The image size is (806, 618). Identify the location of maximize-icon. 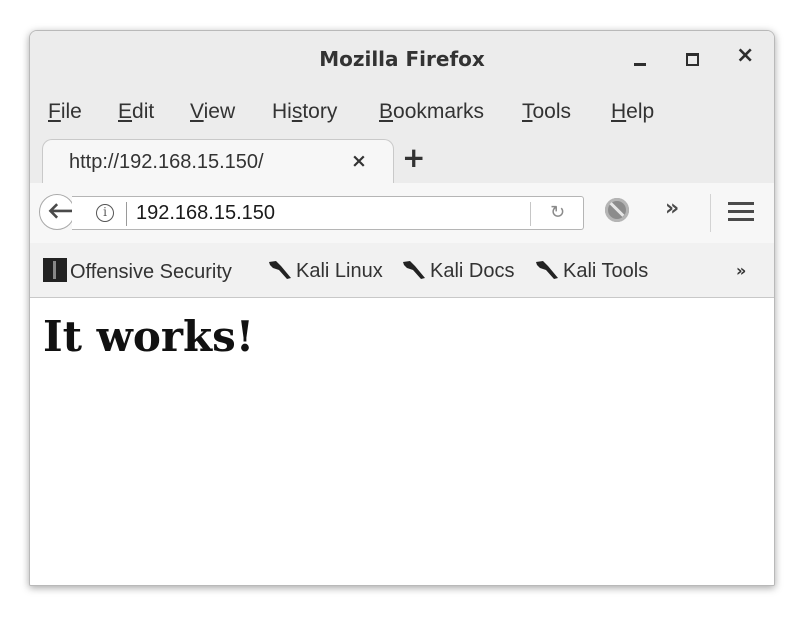
(692, 59).